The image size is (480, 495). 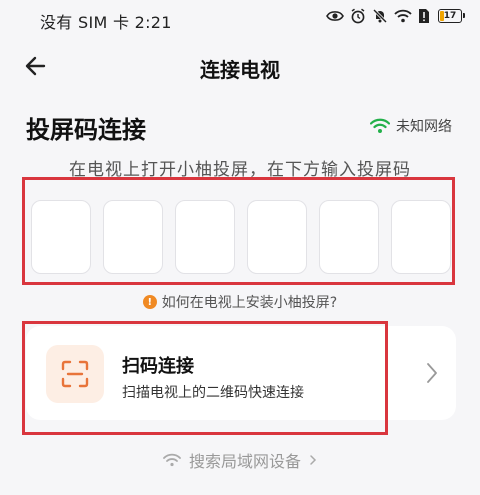 I want to click on status-bar: 没有 SIM 卡 2:21 17, so click(x=240, y=18).